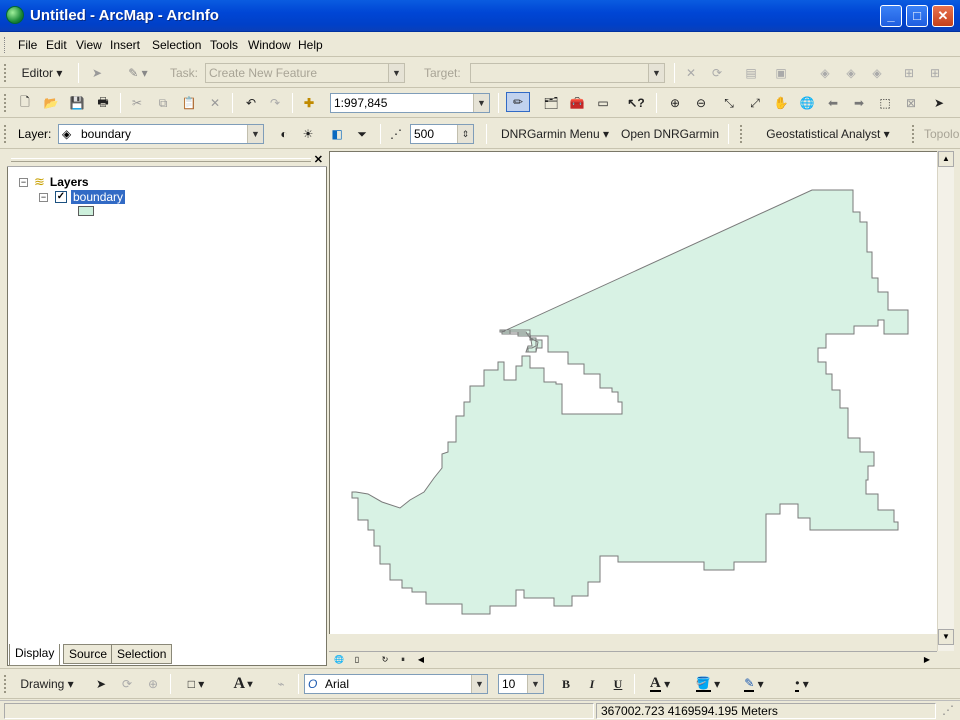 This screenshot has height=720, width=960. I want to click on data-view-globe-icon: 🌐, so click(339, 660).